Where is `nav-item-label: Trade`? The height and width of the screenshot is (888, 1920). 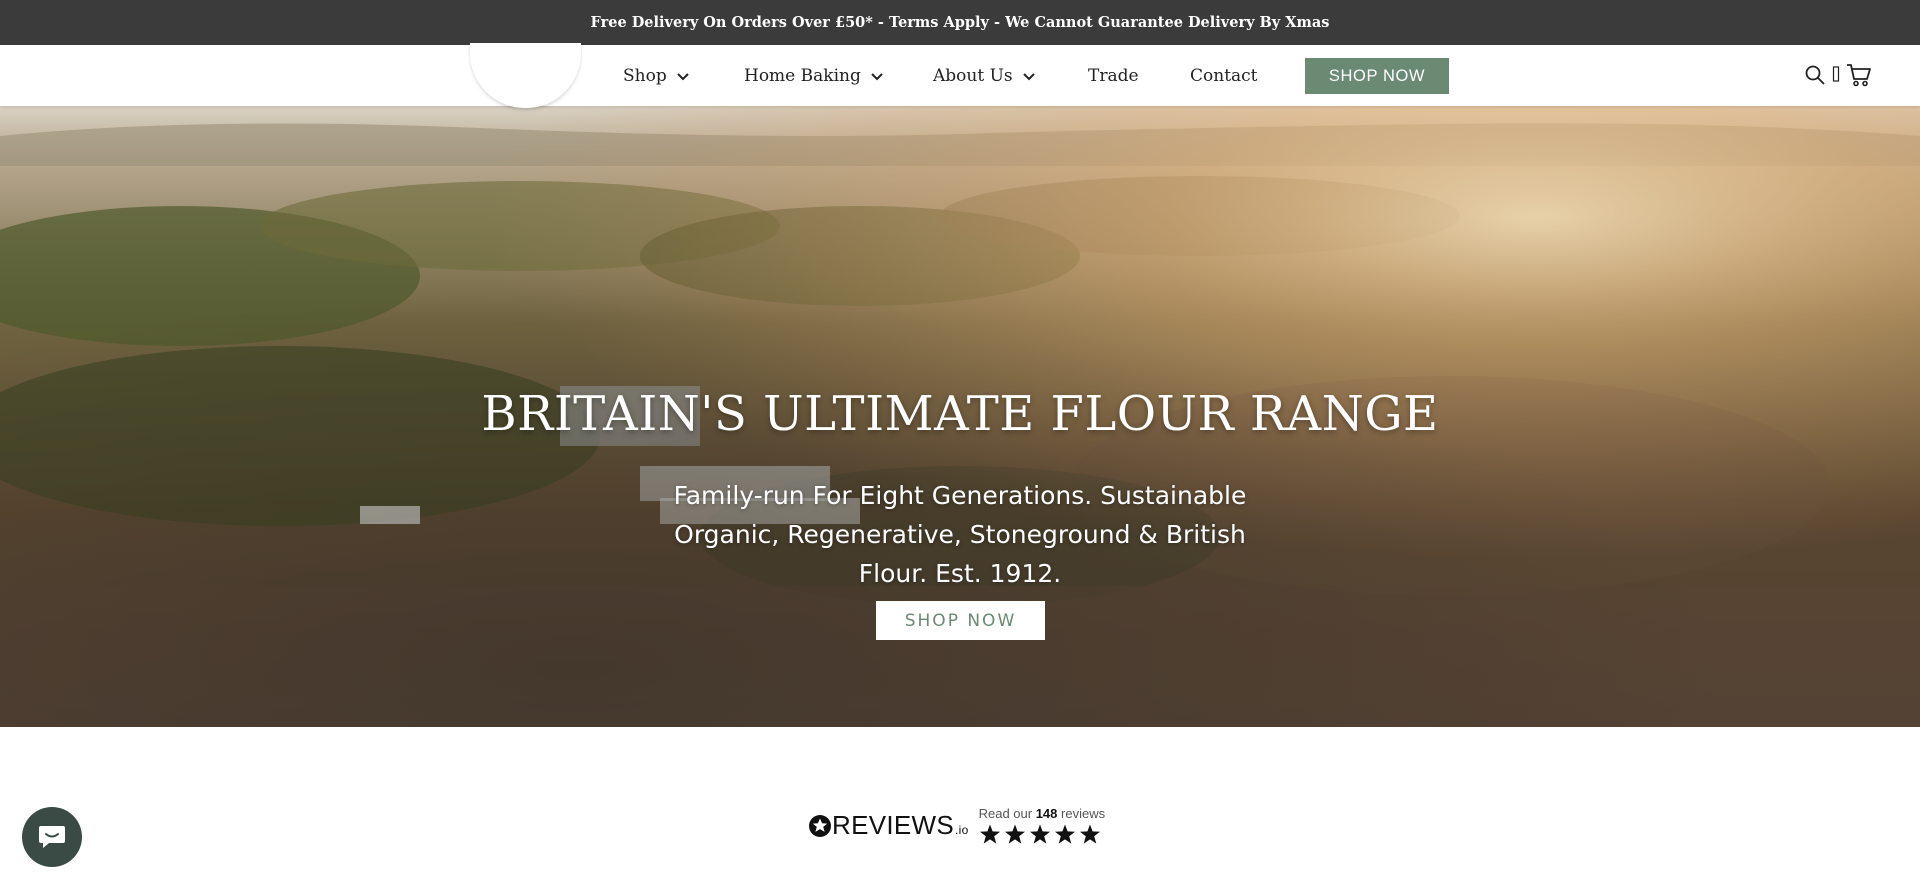 nav-item-label: Trade is located at coordinates (1113, 75).